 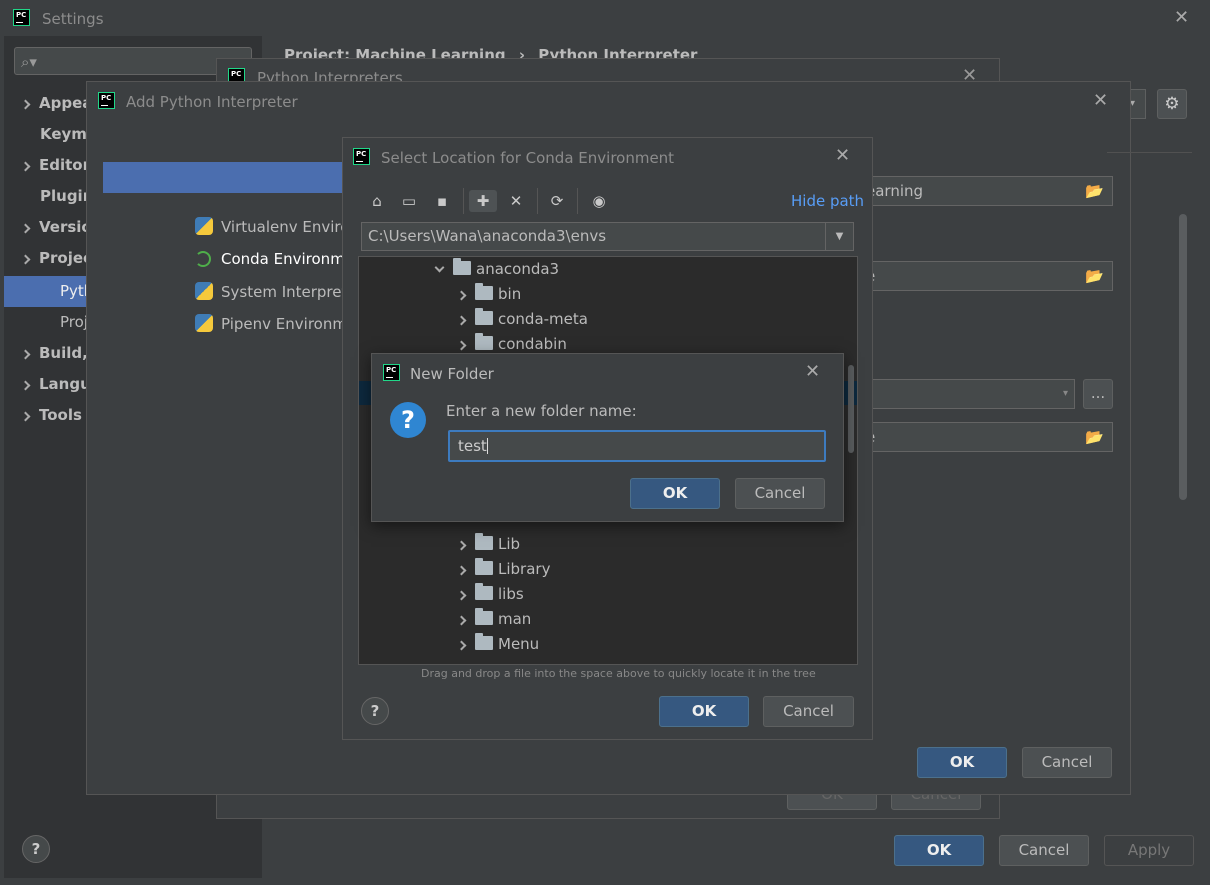 I want to click on sidebar-item: Tools, so click(x=54, y=415).